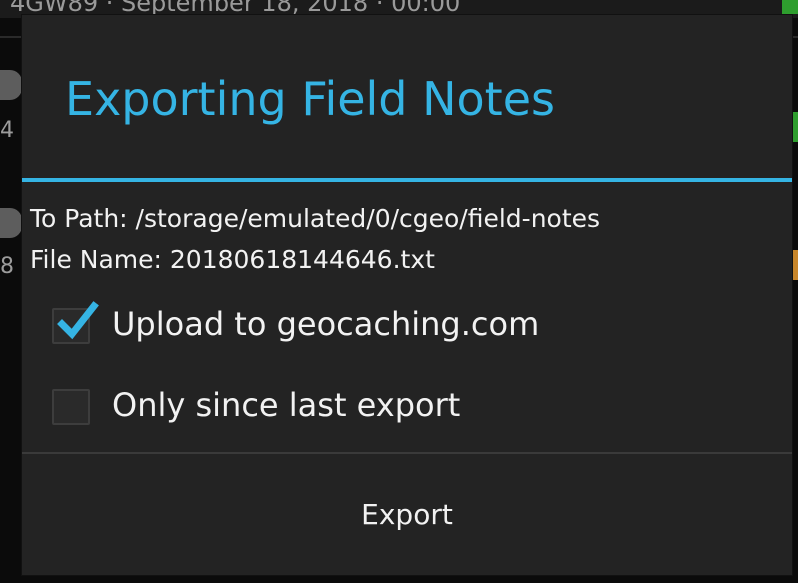 Image resolution: width=798 pixels, height=583 pixels. What do you see at coordinates (310, 99) in the screenshot?
I see `dialog-title: Exporting Field Notes` at bounding box center [310, 99].